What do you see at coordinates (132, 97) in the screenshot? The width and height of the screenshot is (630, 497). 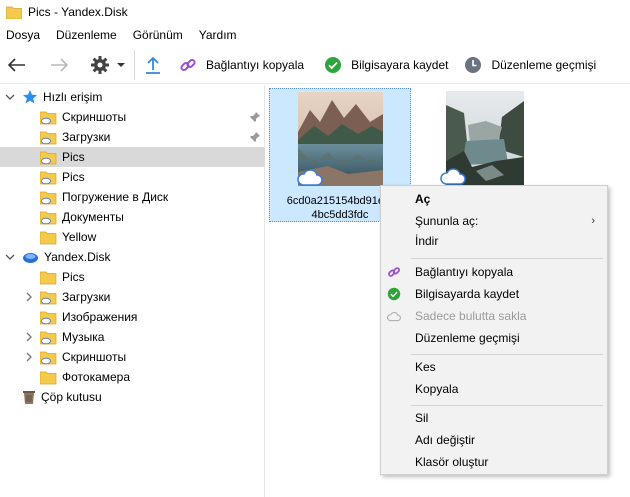 I see `tree-quick-access: Hızlı erişim` at bounding box center [132, 97].